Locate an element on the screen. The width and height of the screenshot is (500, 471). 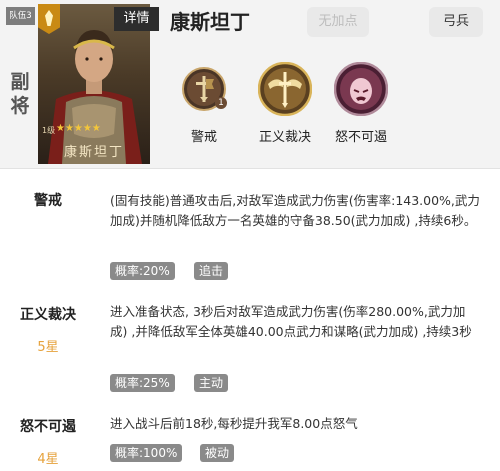
skill-name-justice-judgment: 正义裁决 is located at coordinates (48, 315).